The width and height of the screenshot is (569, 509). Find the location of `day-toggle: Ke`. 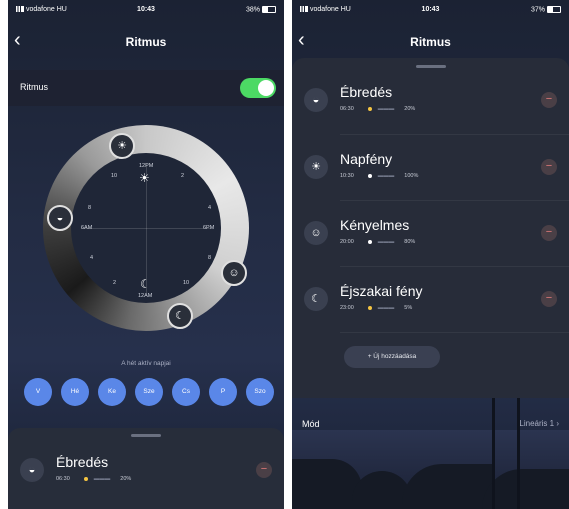

day-toggle: Ke is located at coordinates (112, 392).